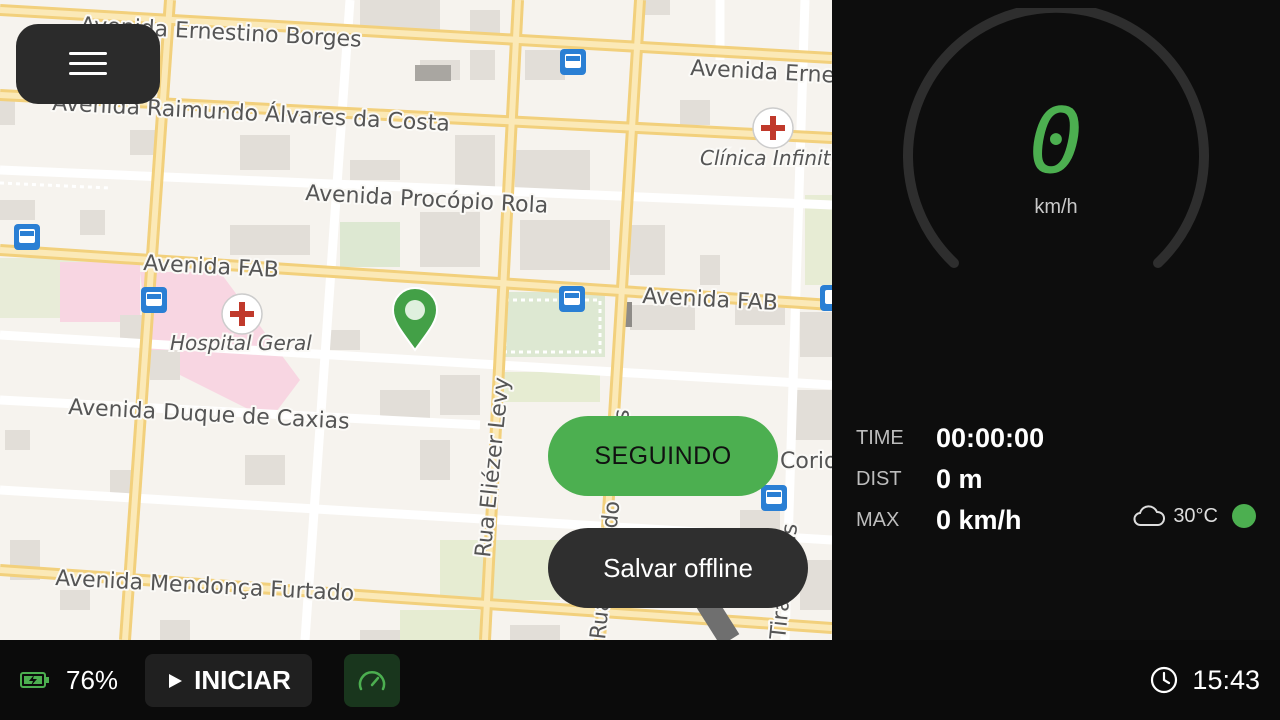 Image resolution: width=1280 pixels, height=720 pixels. Describe the element at coordinates (1149, 515) in the screenshot. I see `cloud-icon` at that location.